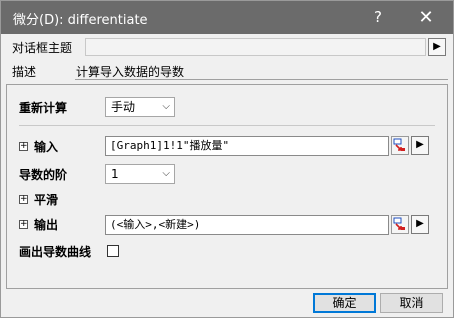 The width and height of the screenshot is (455, 319). What do you see at coordinates (344, 303) in the screenshot?
I see `ok-button: 确定` at bounding box center [344, 303].